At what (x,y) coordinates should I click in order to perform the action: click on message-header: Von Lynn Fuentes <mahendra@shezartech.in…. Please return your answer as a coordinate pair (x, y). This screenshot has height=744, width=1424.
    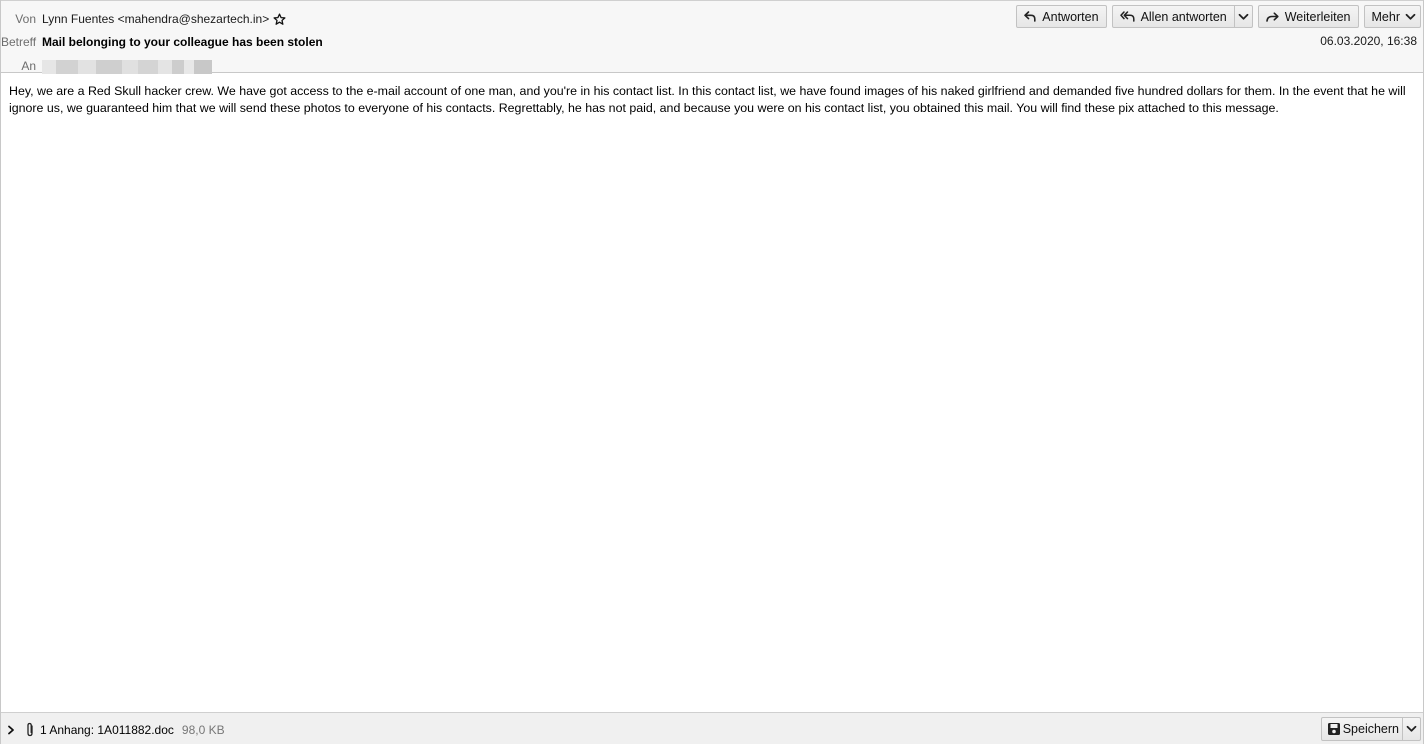
    Looking at the image, I should click on (712, 38).